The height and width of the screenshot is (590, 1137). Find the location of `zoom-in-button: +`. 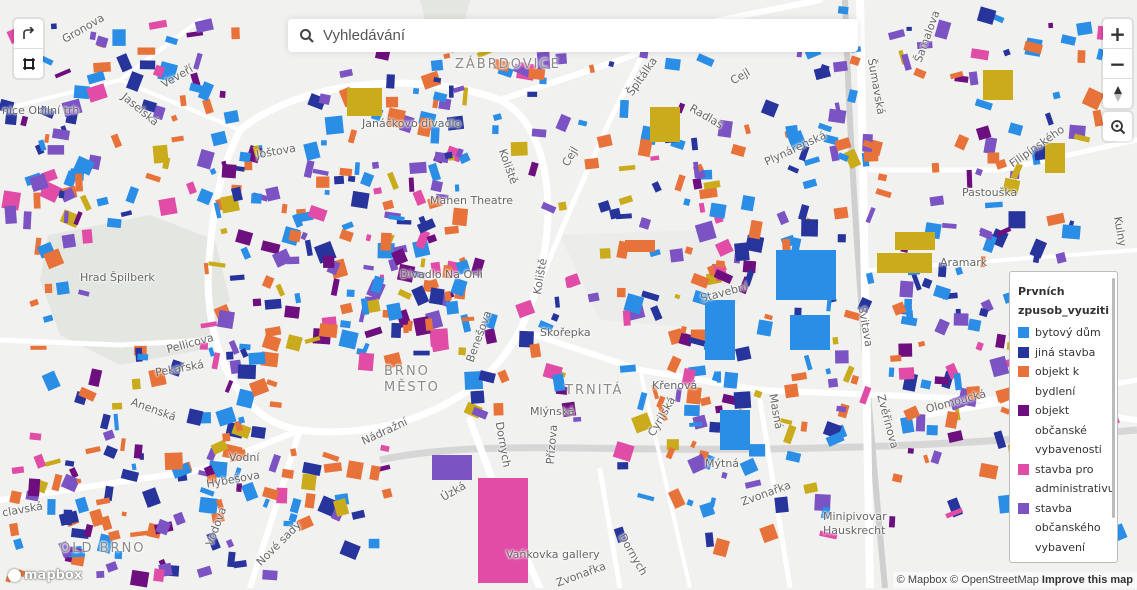

zoom-in-button: + is located at coordinates (1117, 33).